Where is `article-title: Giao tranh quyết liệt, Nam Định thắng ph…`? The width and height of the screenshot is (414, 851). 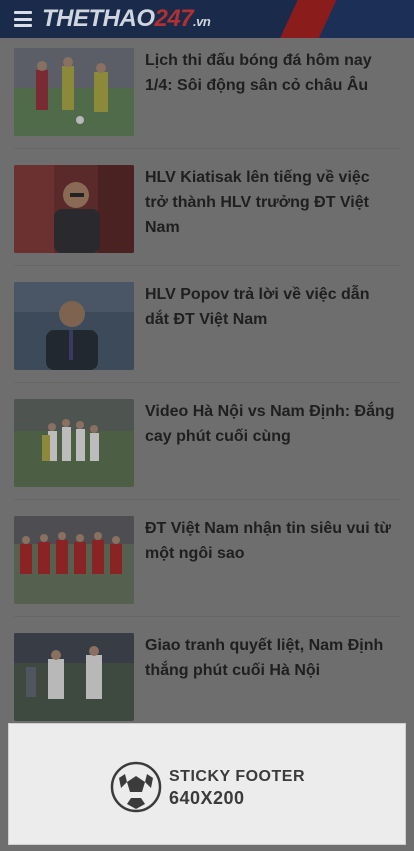 article-title: Giao tranh quyết liệt, Nam Định thắng ph… is located at coordinates (270, 658).